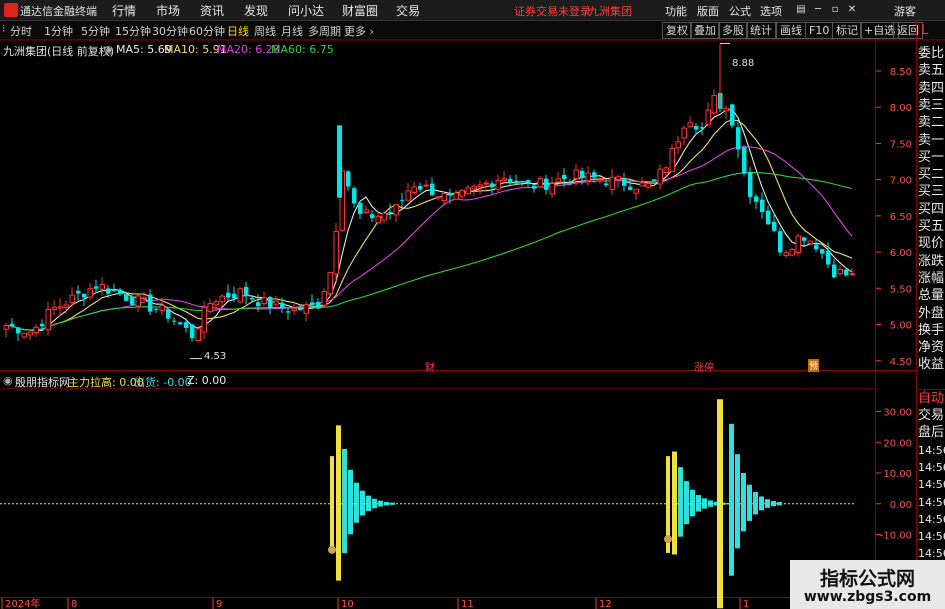  Describe the element at coordinates (931, 71) in the screenshot. I see `sidebar-item: 卖五` at that location.